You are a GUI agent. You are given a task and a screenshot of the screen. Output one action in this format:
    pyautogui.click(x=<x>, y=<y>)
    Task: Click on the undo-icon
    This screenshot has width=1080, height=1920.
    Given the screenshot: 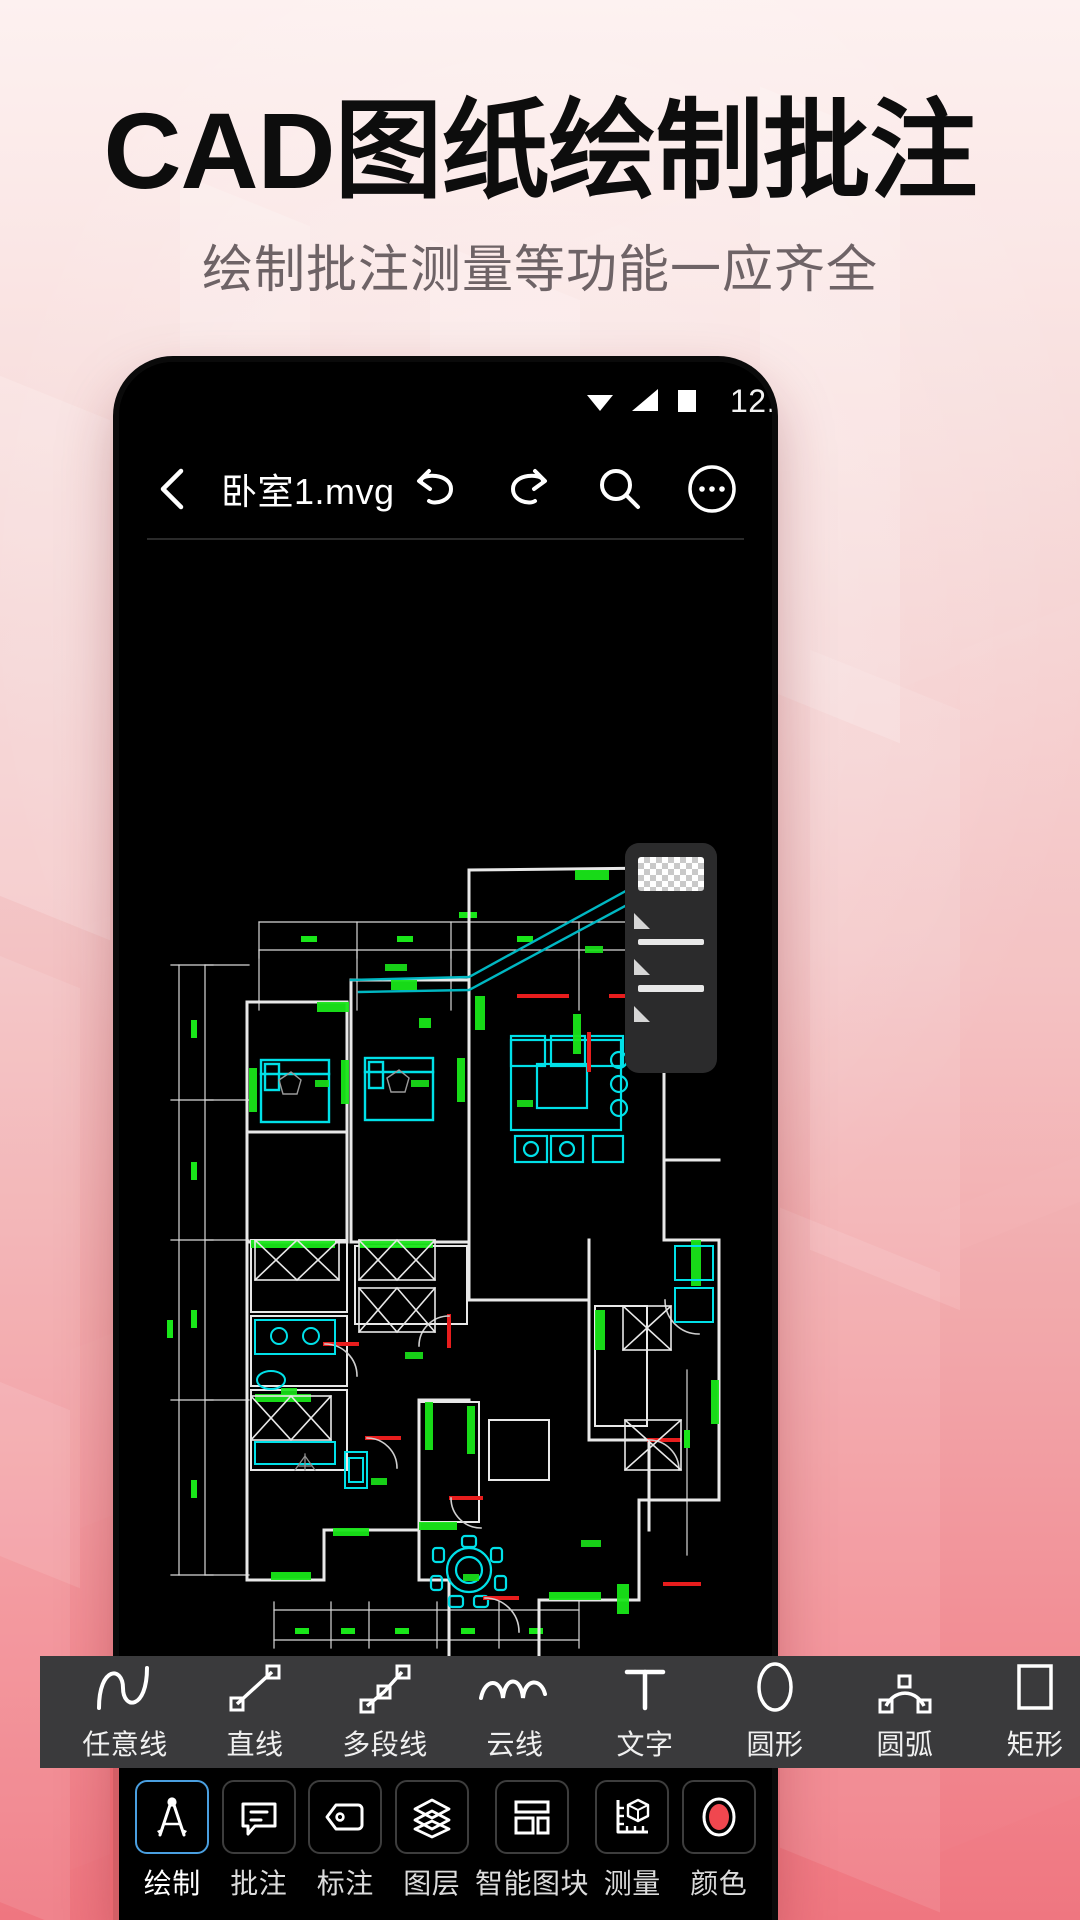 What is the action you would take?
    pyautogui.click(x=435, y=487)
    